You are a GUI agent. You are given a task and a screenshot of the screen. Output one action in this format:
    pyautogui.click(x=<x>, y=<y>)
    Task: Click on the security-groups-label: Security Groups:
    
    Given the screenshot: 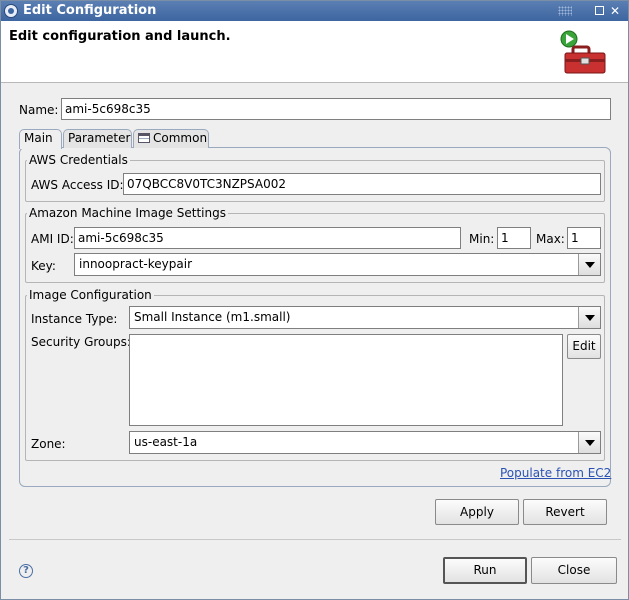 What is the action you would take?
    pyautogui.click(x=81, y=342)
    